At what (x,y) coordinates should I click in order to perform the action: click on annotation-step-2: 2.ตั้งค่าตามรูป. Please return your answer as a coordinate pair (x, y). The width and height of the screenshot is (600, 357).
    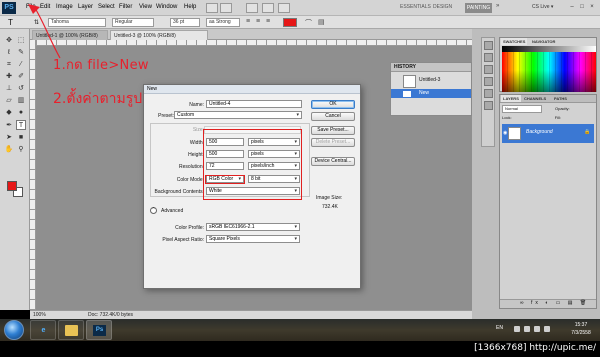
    Looking at the image, I should click on (98, 99).